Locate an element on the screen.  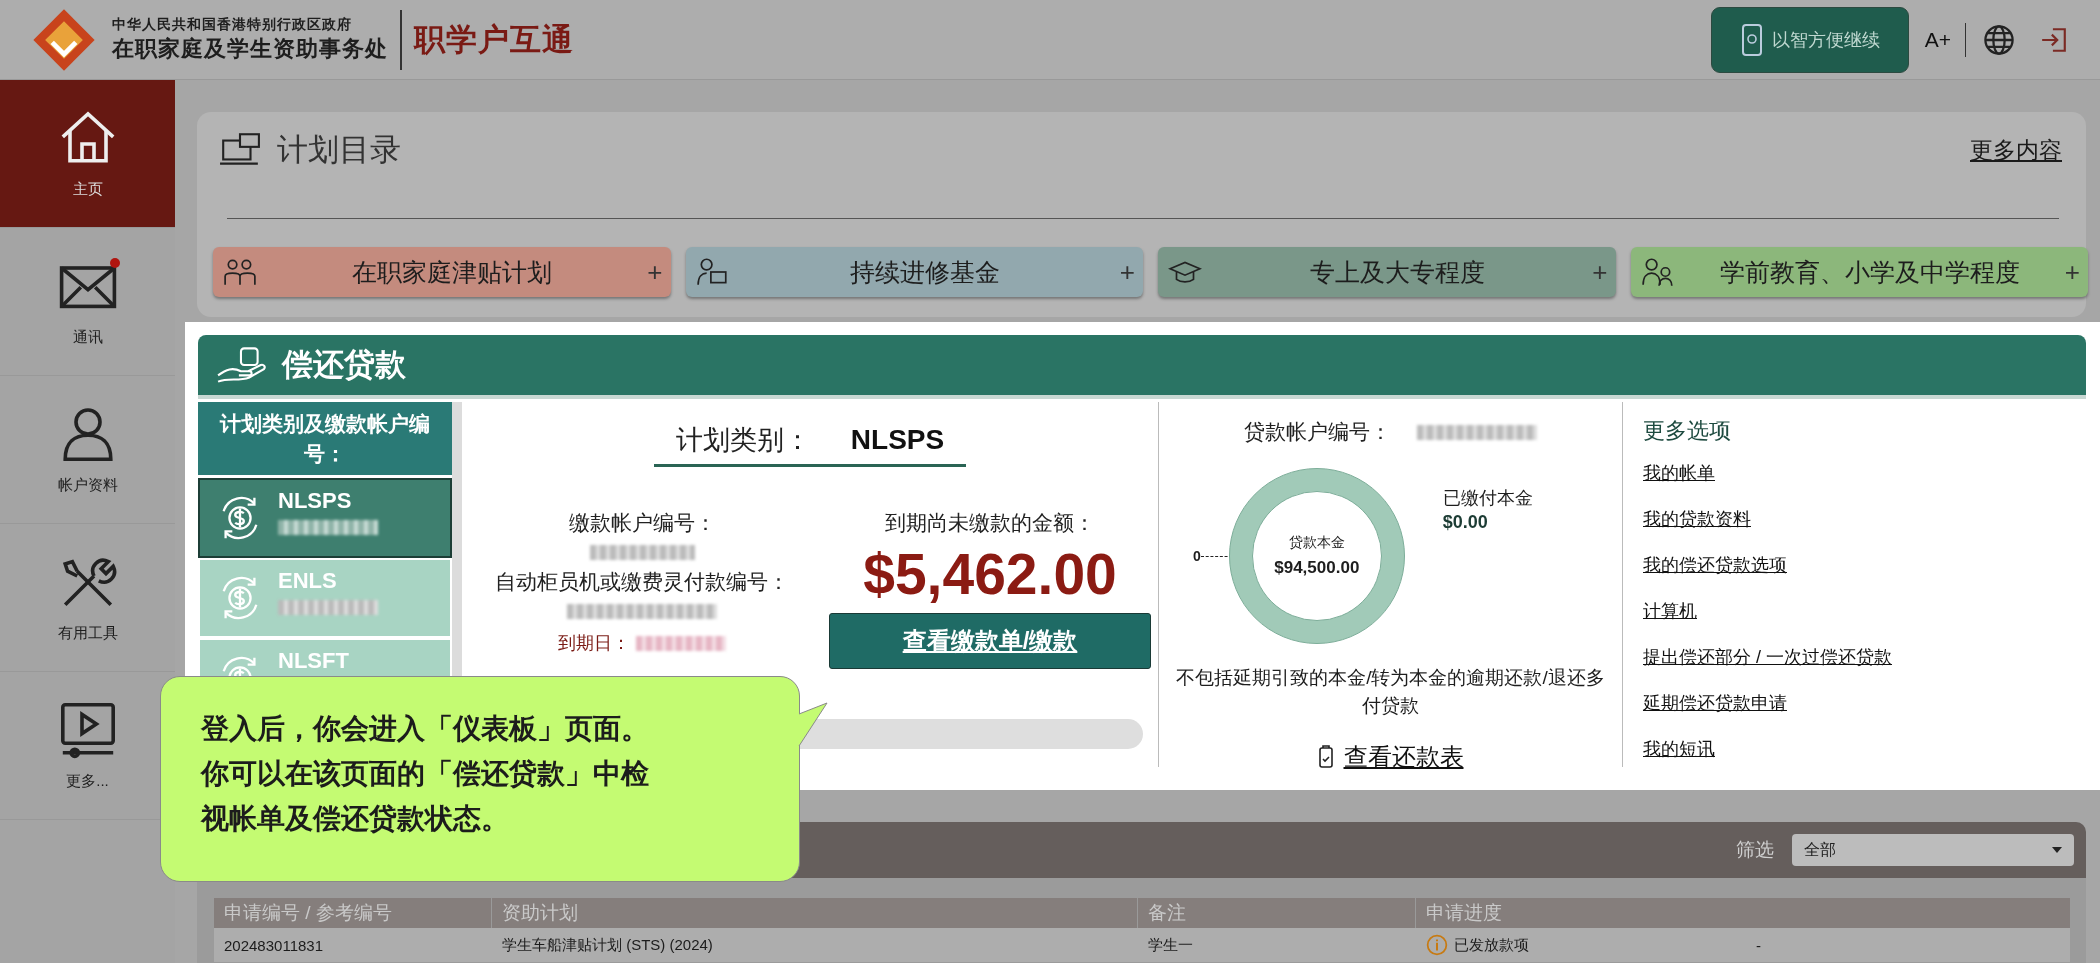
option-link: 我的短讯 is located at coordinates (1679, 749).